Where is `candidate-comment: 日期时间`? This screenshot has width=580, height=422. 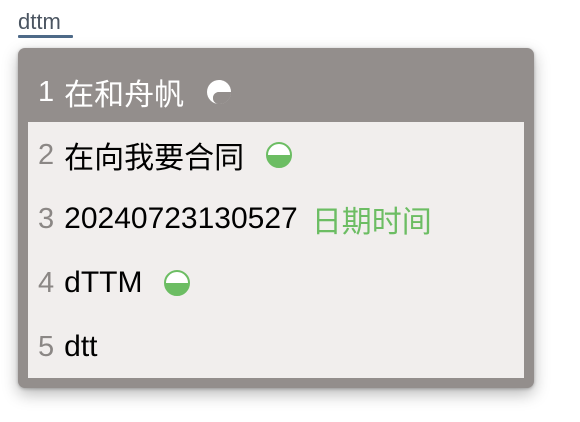
candidate-comment: 日期时间 is located at coordinates (371, 222).